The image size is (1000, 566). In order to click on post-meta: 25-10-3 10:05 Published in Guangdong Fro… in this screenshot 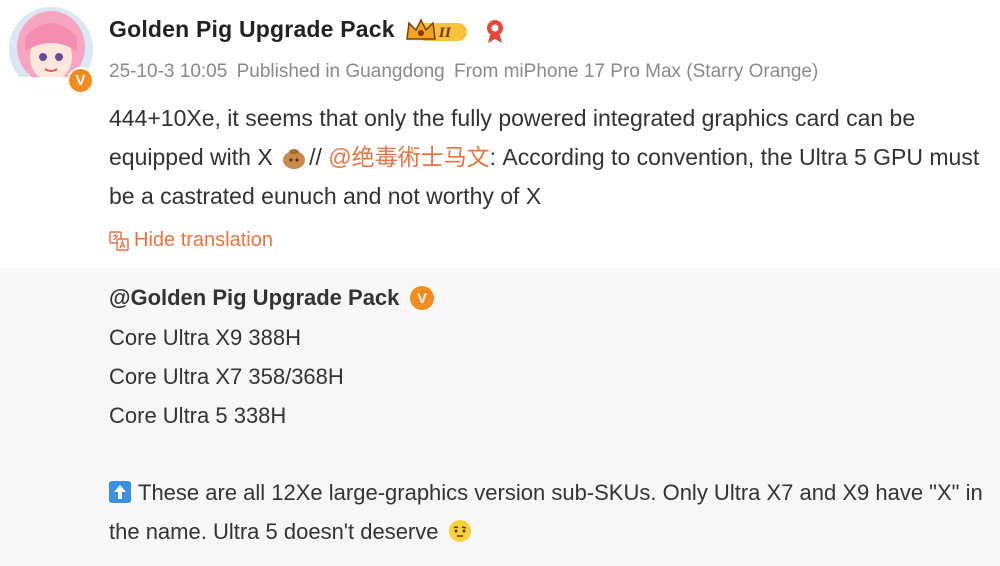, I will do `click(465, 72)`.